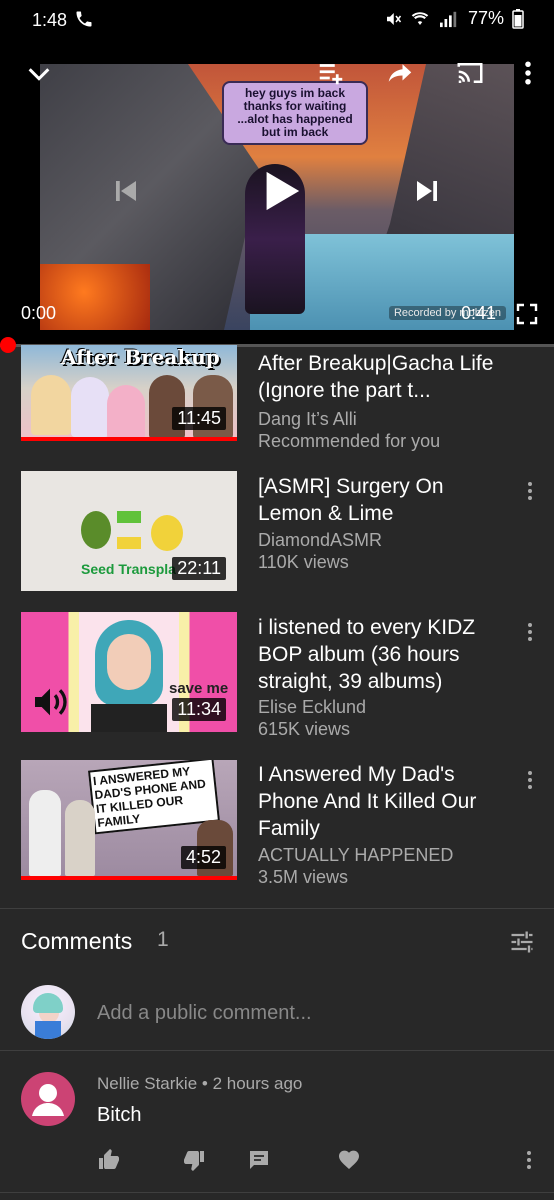 This screenshot has width=554, height=1200. What do you see at coordinates (8, 345) in the screenshot?
I see `progress-scrubber` at bounding box center [8, 345].